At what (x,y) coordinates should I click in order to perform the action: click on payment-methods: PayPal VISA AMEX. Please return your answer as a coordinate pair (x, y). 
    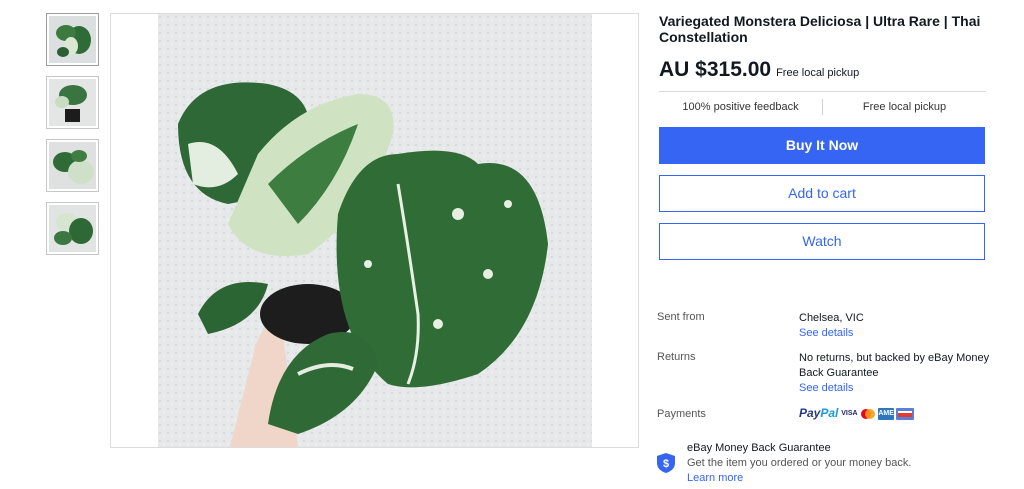
    Looking at the image, I should click on (898, 413).